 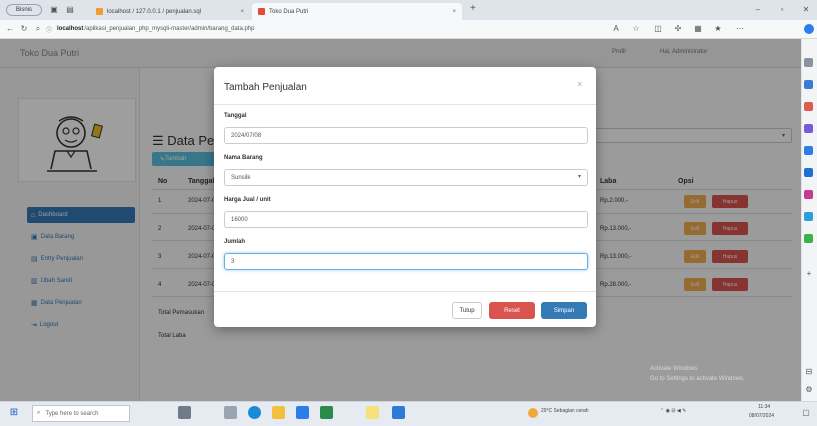 I want to click on vscode-icon, so click(x=398, y=412).